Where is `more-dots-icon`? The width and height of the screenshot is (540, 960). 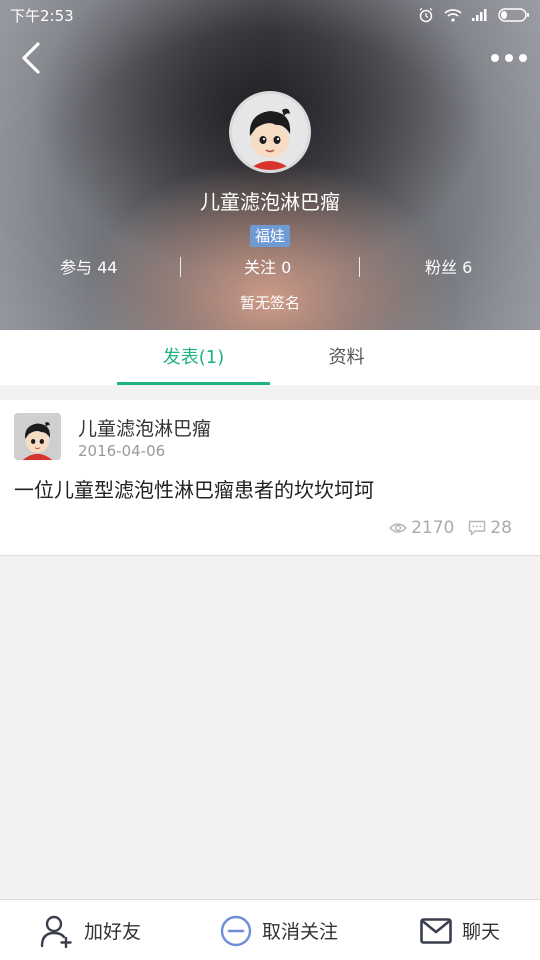 more-dots-icon is located at coordinates (509, 58).